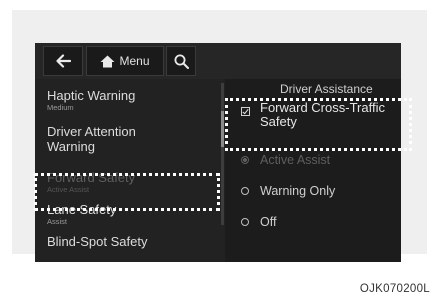  What do you see at coordinates (268, 222) in the screenshot?
I see `option-label: Off` at bounding box center [268, 222].